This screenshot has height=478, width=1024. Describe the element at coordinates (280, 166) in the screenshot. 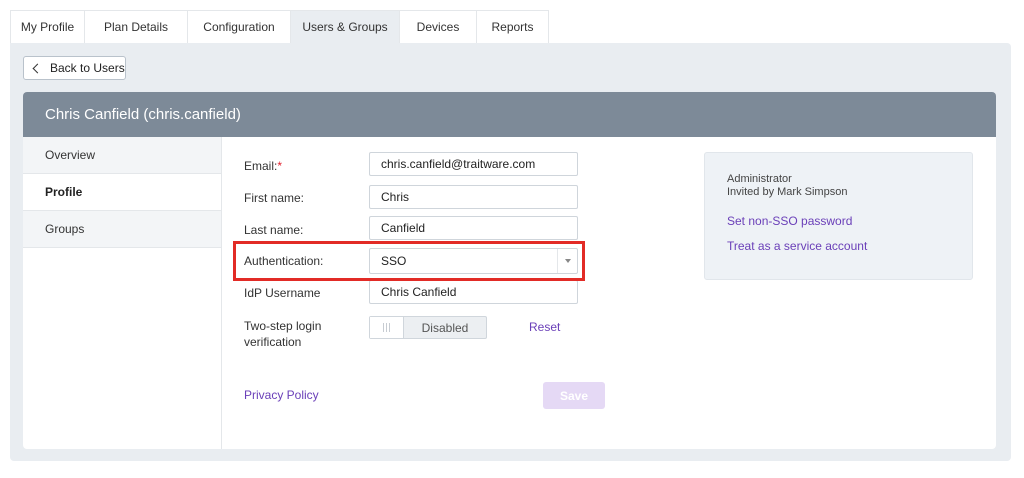

I see `required-marker: *` at that location.